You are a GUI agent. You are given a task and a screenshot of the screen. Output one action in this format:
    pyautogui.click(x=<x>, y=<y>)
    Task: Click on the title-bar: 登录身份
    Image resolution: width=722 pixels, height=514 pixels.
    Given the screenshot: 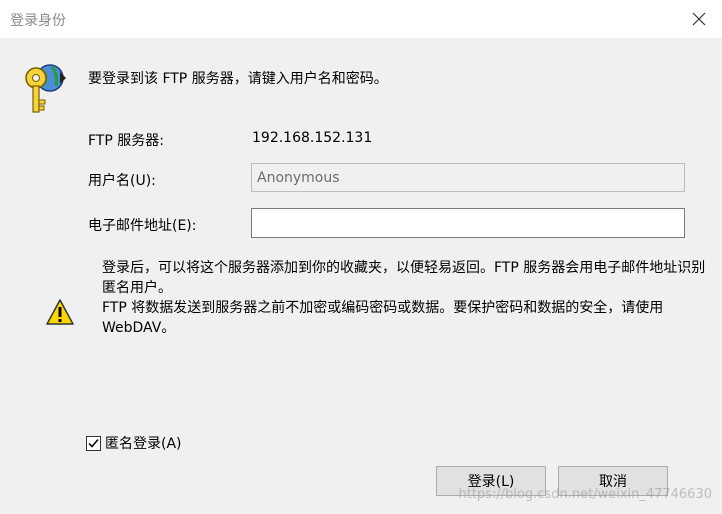 What is the action you would take?
    pyautogui.click(x=361, y=19)
    